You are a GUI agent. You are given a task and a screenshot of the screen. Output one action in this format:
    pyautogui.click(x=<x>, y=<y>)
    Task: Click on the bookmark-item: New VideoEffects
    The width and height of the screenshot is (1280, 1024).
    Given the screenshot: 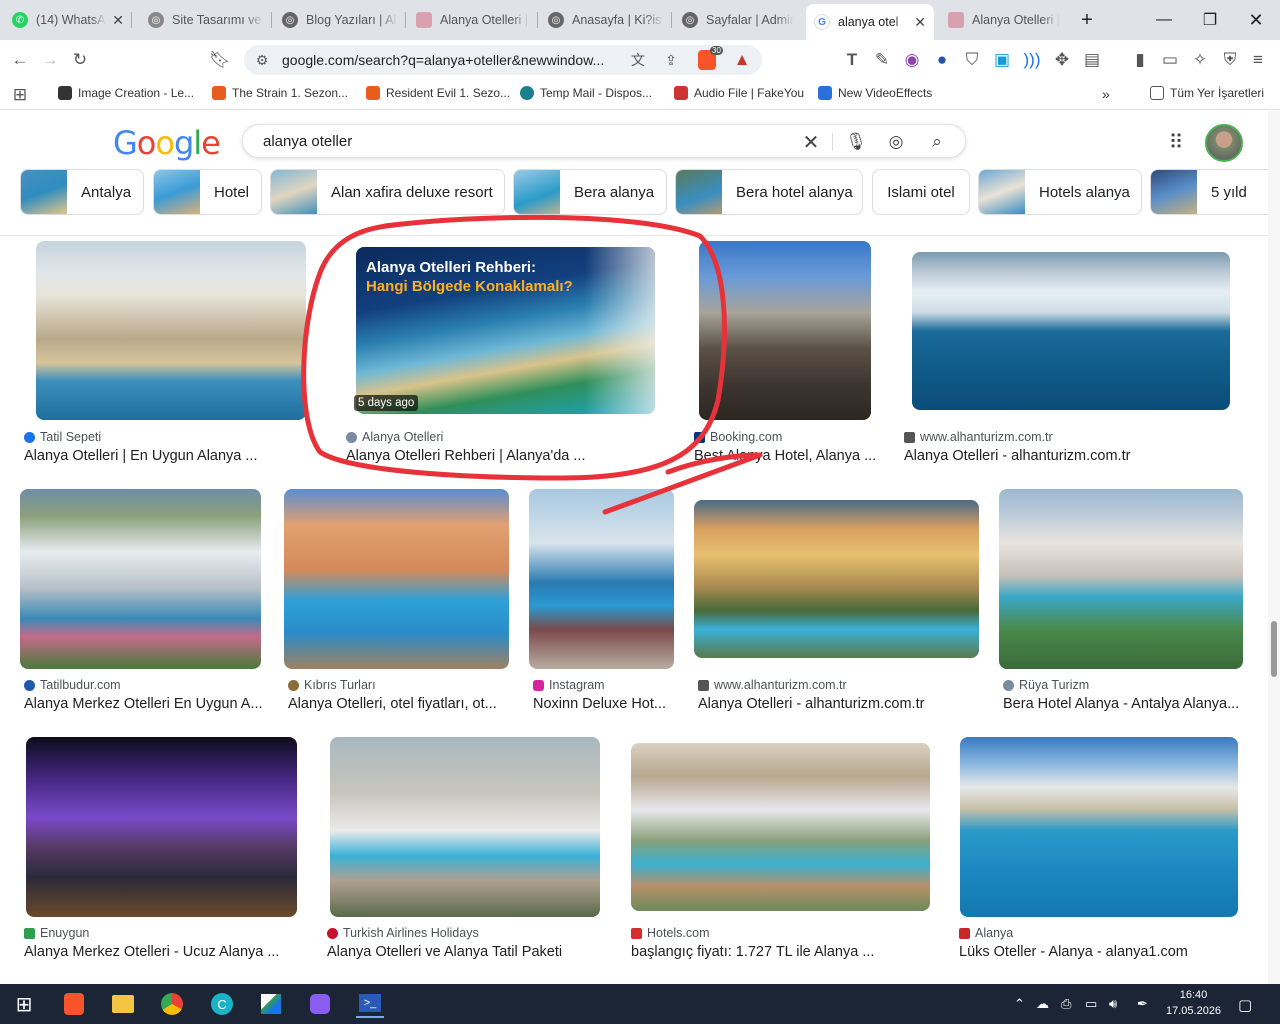 What is the action you would take?
    pyautogui.click(x=875, y=93)
    